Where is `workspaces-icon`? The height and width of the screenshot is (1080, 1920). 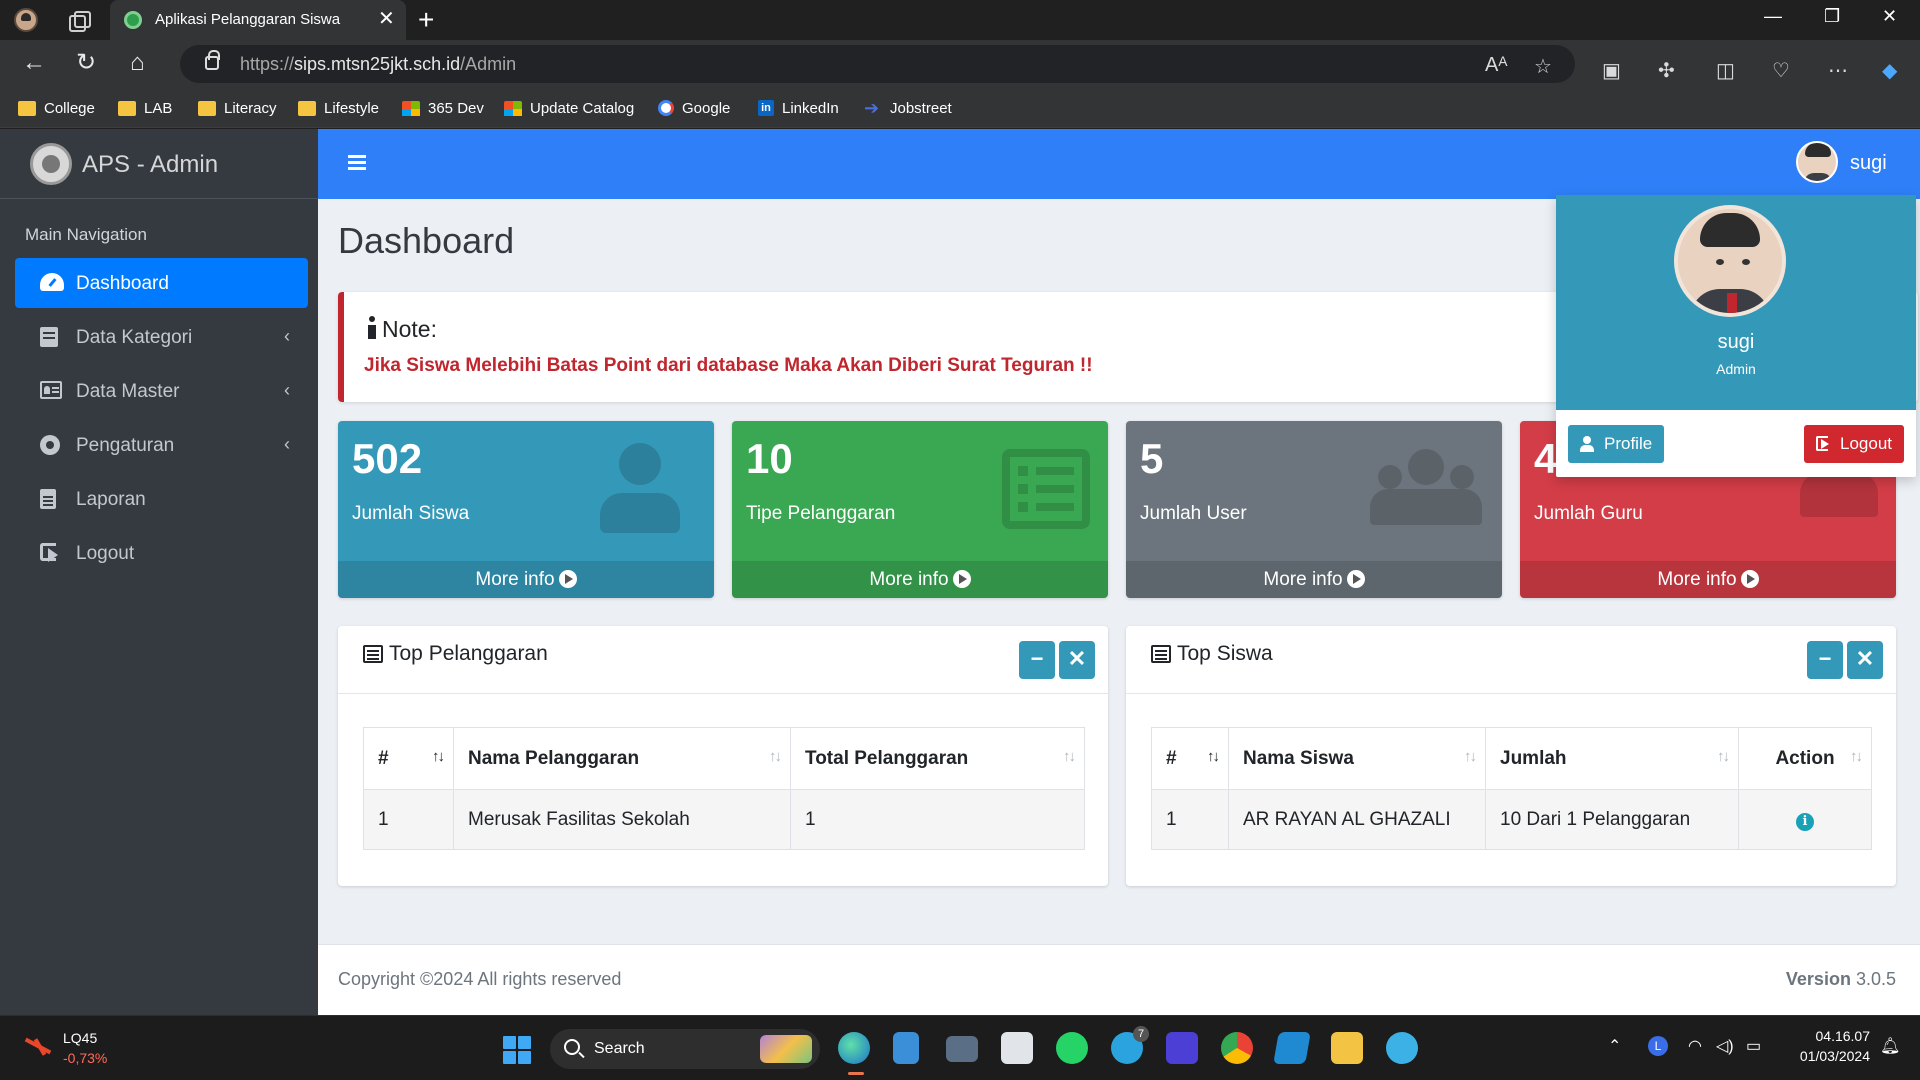 workspaces-icon is located at coordinates (78, 20).